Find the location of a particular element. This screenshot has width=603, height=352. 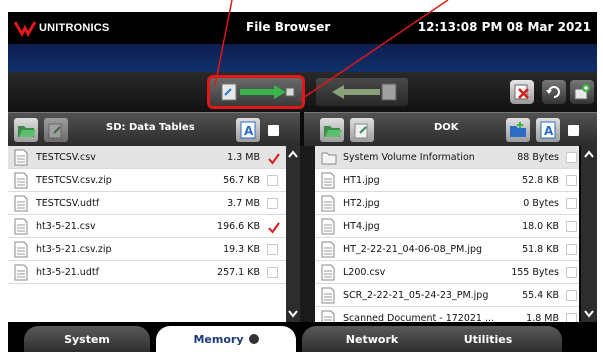

refresh-icon is located at coordinates (553, 92).